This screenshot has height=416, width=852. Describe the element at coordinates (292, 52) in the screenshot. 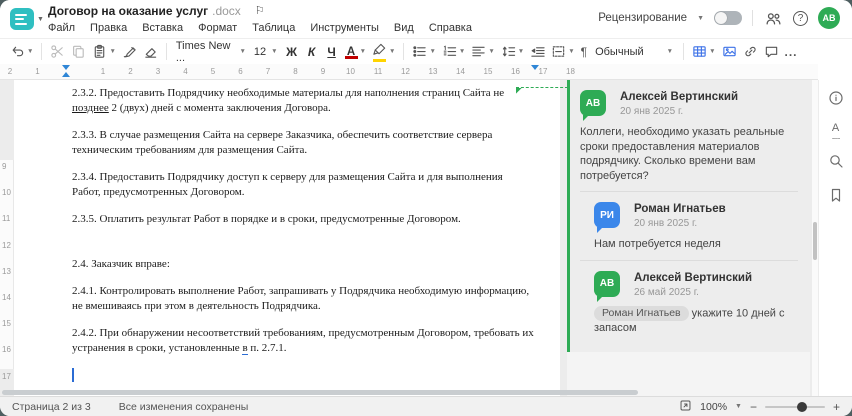

I see `bold-button: Ж` at that location.